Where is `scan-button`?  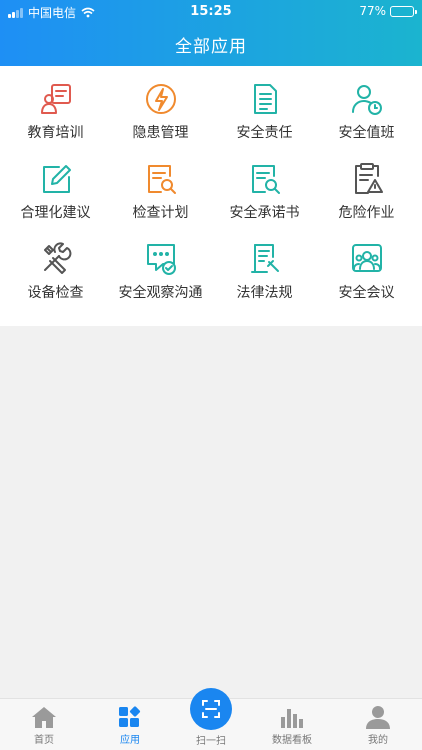
scan-button is located at coordinates (211, 709).